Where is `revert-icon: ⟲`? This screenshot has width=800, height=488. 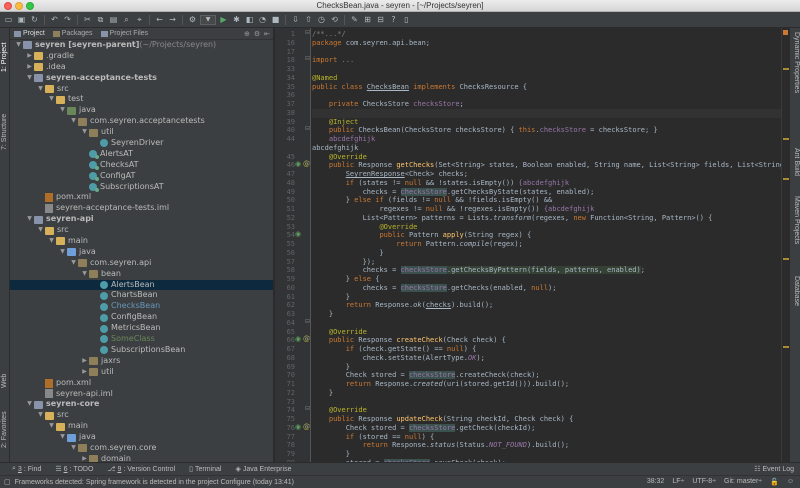
revert-icon: ⟲ is located at coordinates (334, 19).